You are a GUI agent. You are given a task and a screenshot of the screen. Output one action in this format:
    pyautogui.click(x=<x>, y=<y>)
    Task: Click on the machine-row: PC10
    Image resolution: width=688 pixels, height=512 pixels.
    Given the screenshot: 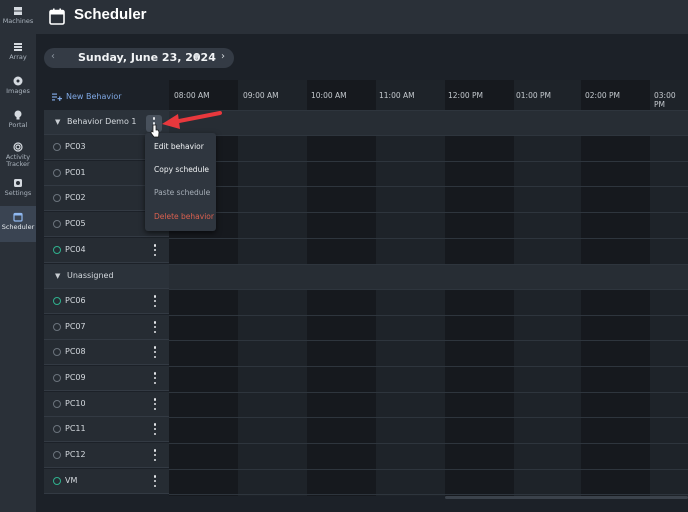 What is the action you would take?
    pyautogui.click(x=106, y=404)
    